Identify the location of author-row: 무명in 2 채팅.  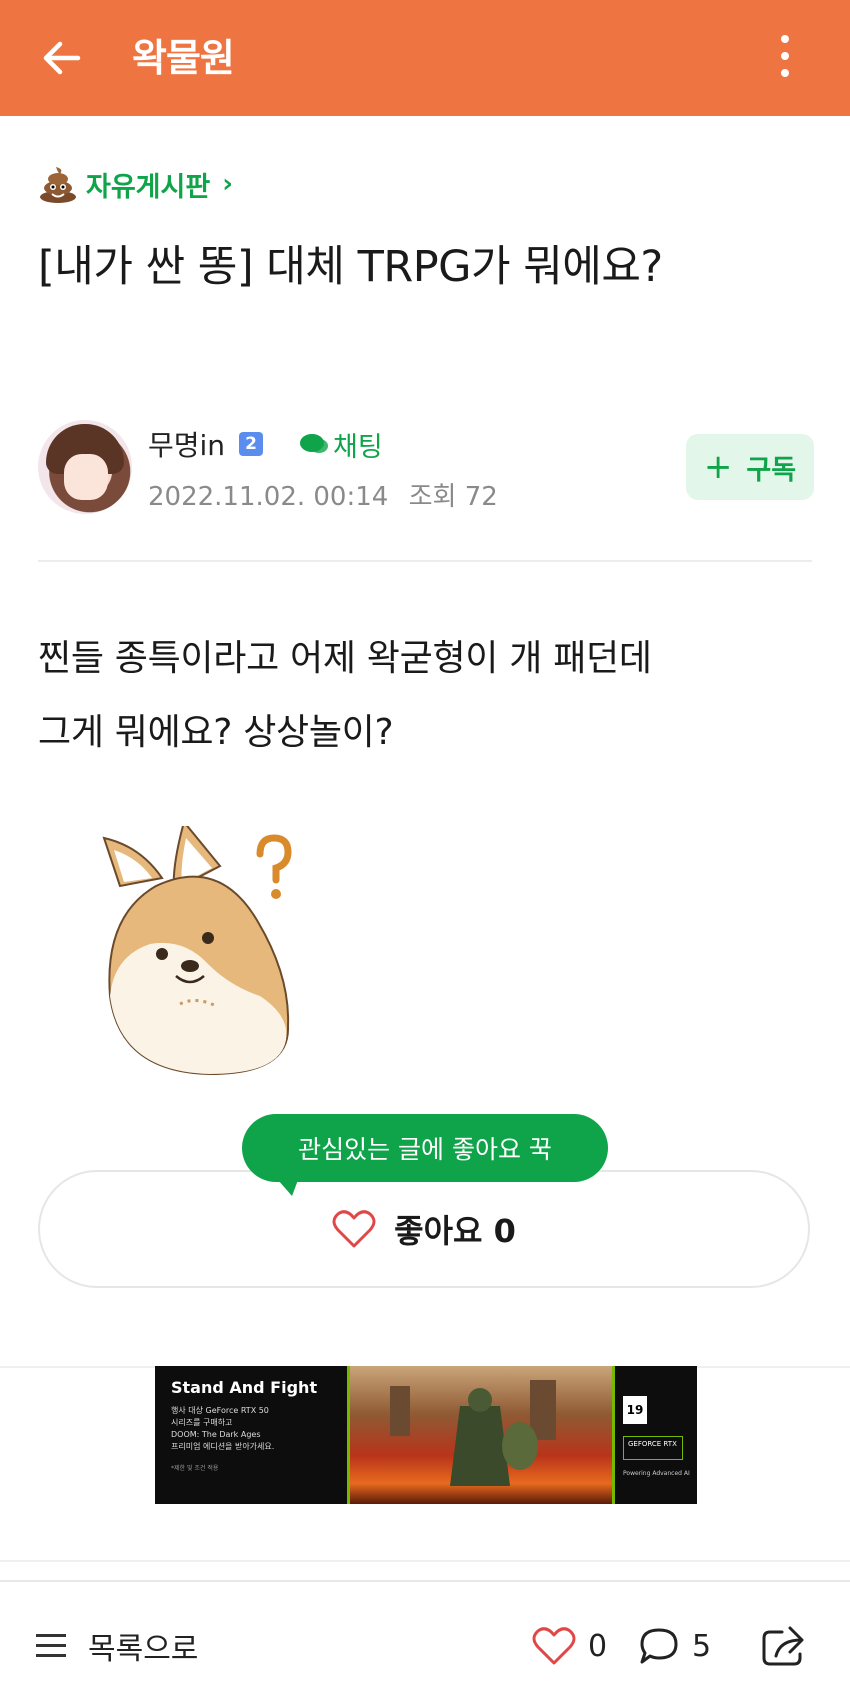
(265, 444).